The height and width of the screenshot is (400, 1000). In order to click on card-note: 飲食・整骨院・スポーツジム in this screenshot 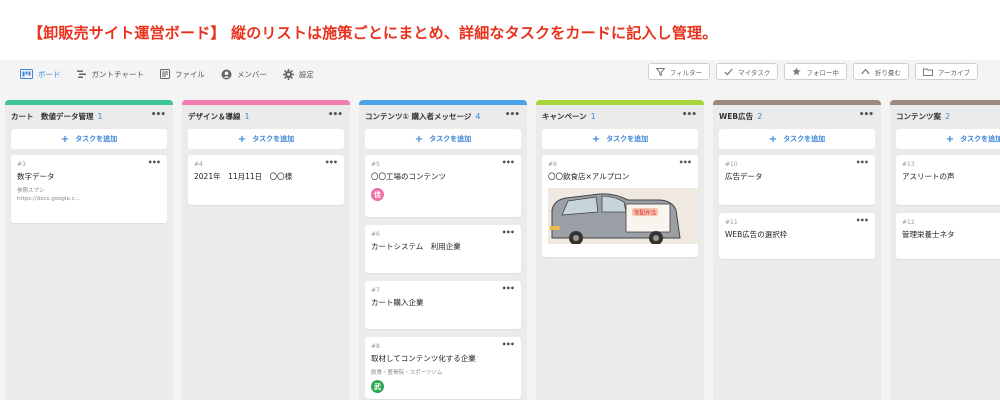, I will do `click(407, 373)`.